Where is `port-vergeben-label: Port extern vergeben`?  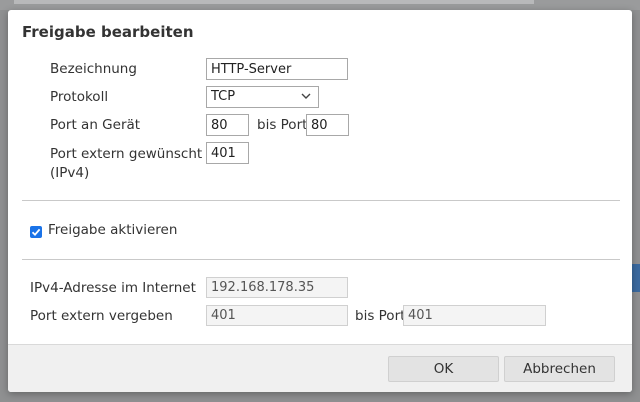 port-vergeben-label: Port extern vergeben is located at coordinates (101, 316).